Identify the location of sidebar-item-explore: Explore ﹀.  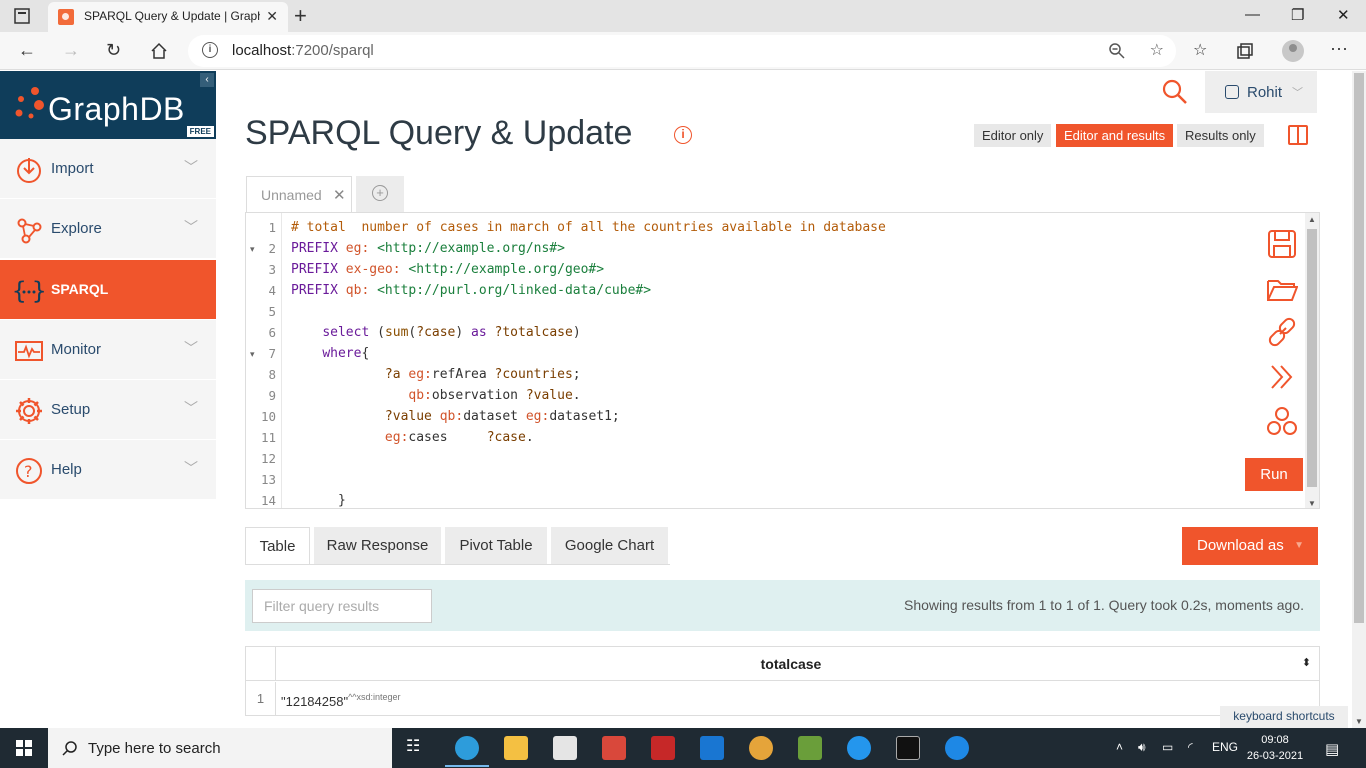
(108, 229).